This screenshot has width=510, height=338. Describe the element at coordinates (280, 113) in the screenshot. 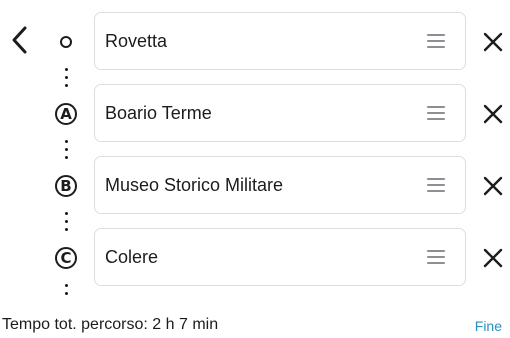

I see `stop-field-a: Boario Terme` at that location.